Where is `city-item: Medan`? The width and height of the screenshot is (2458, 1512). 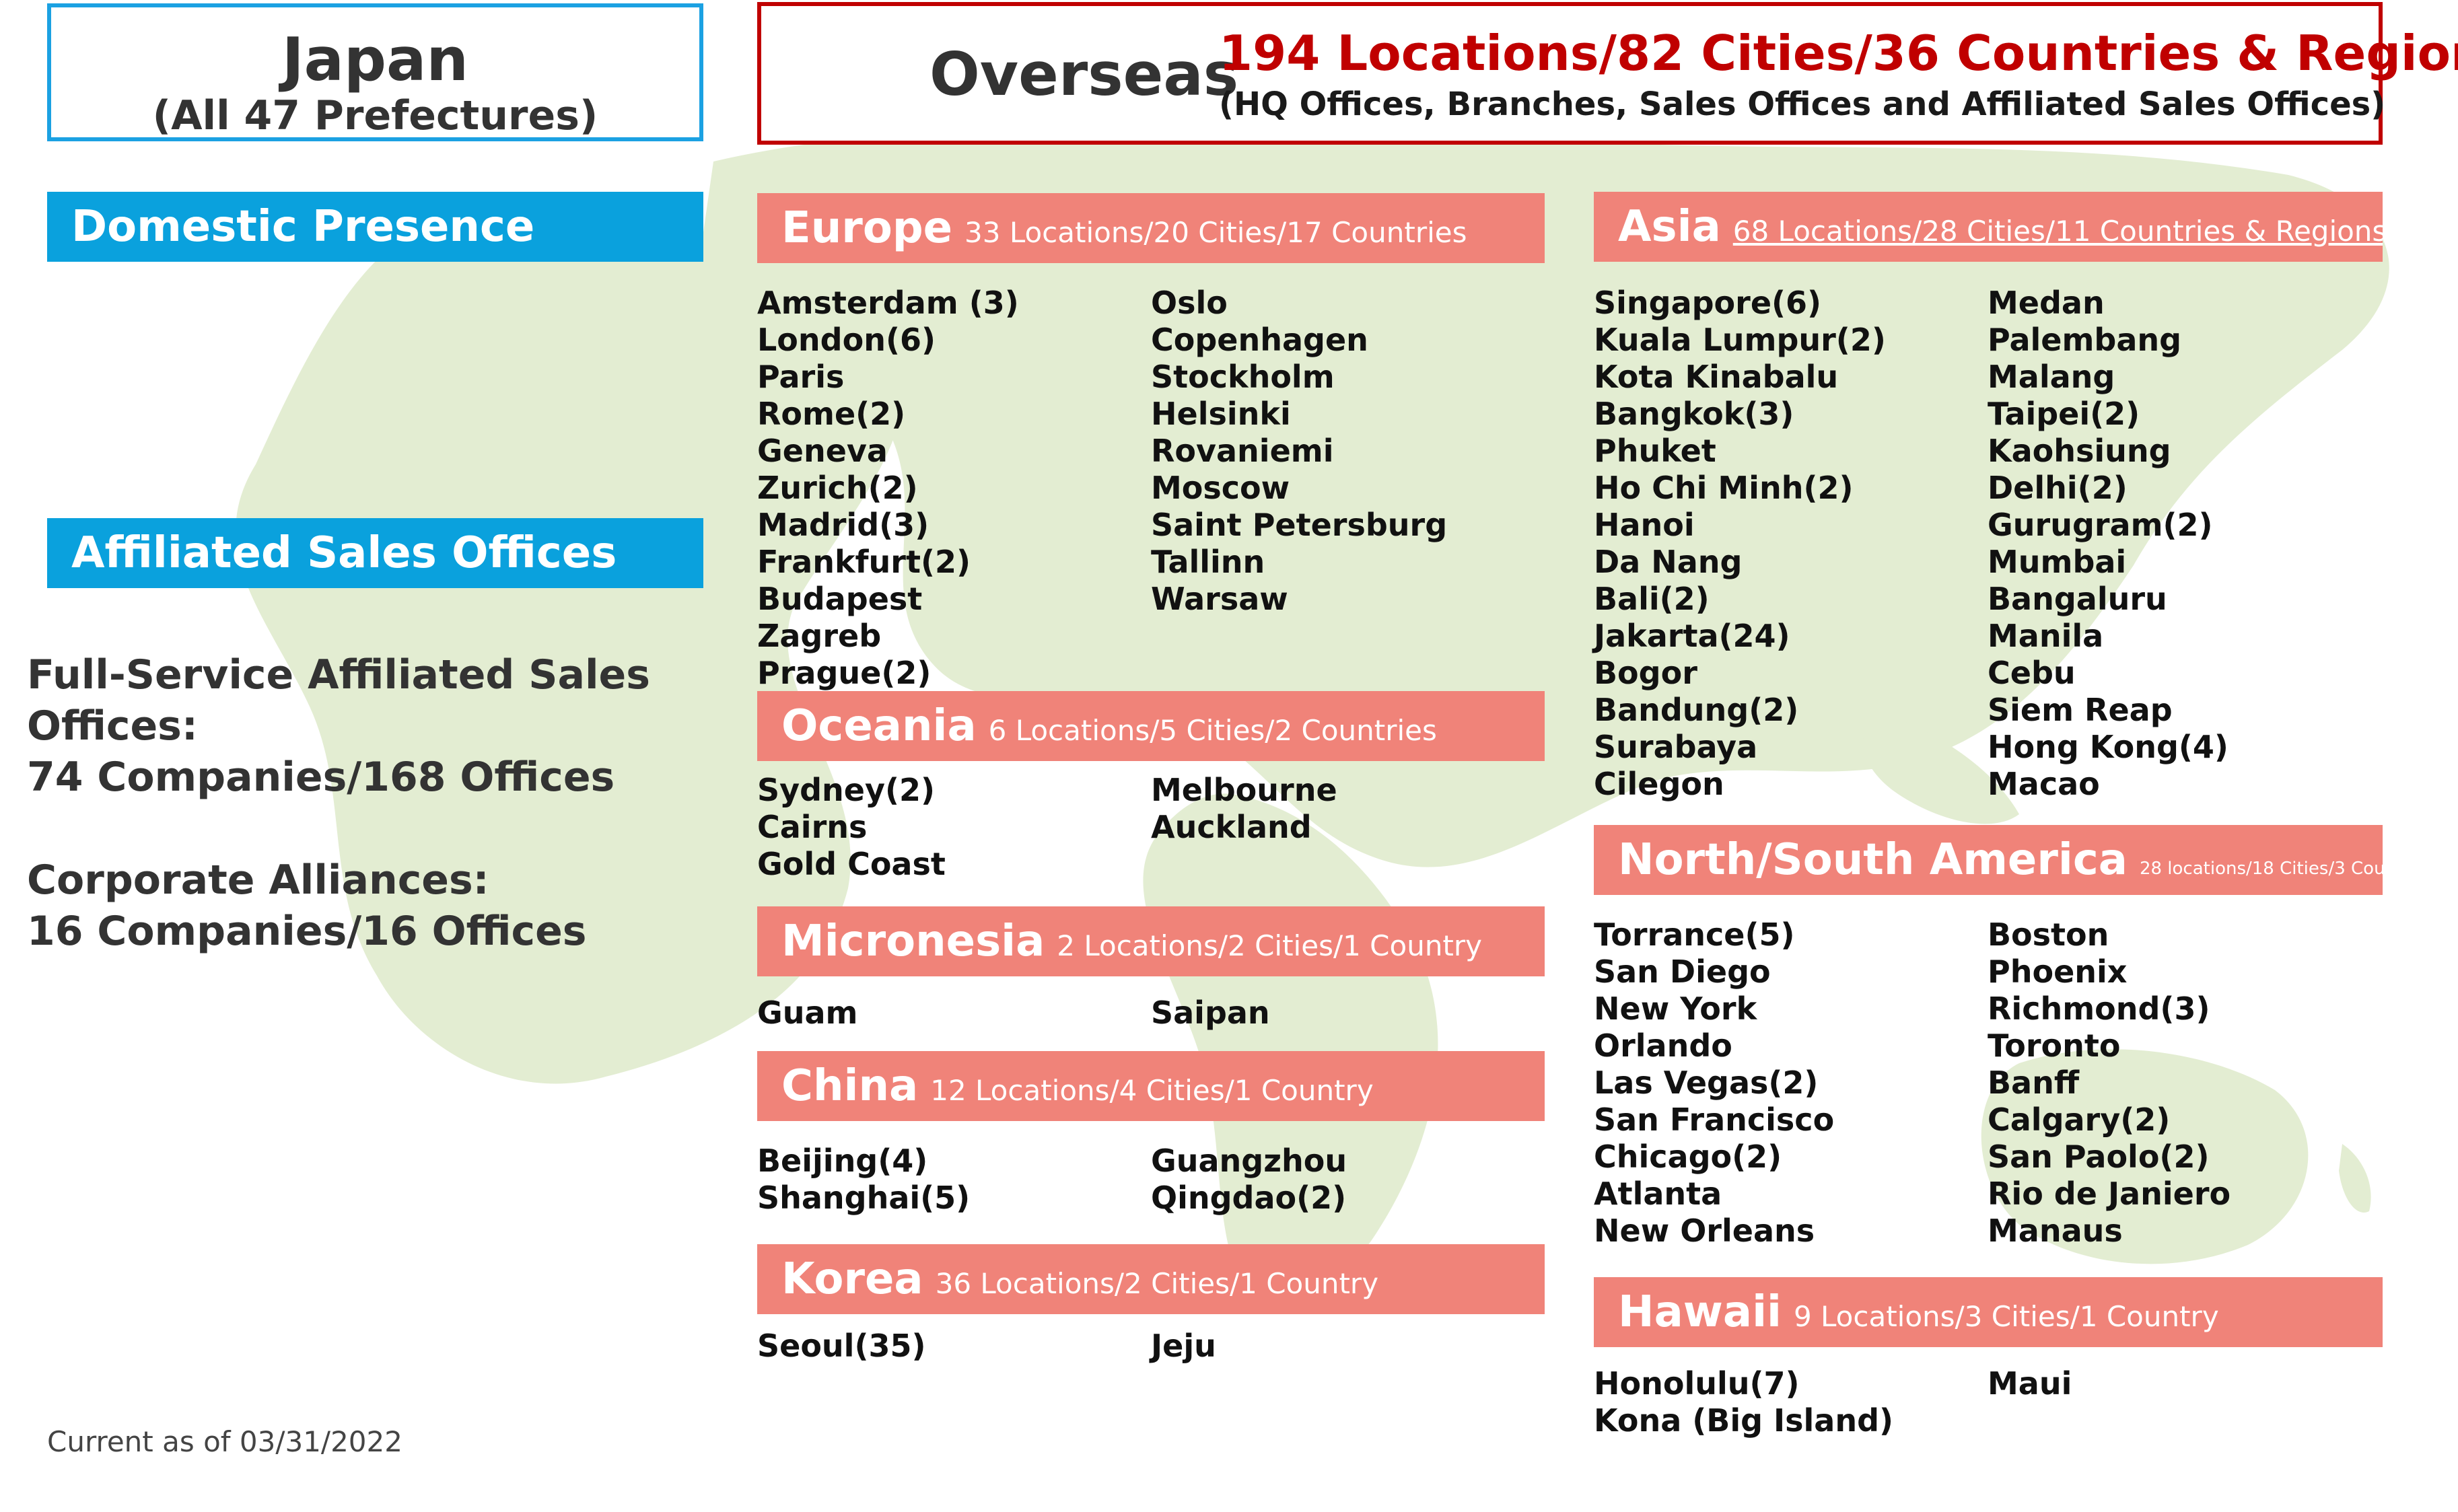 city-item: Medan is located at coordinates (2047, 303).